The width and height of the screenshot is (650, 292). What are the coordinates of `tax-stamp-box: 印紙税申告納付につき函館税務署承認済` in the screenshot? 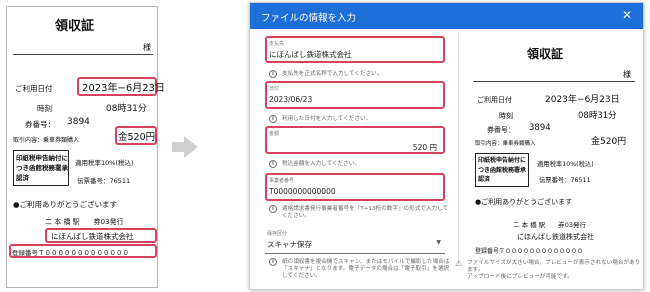 It's located at (41, 168).